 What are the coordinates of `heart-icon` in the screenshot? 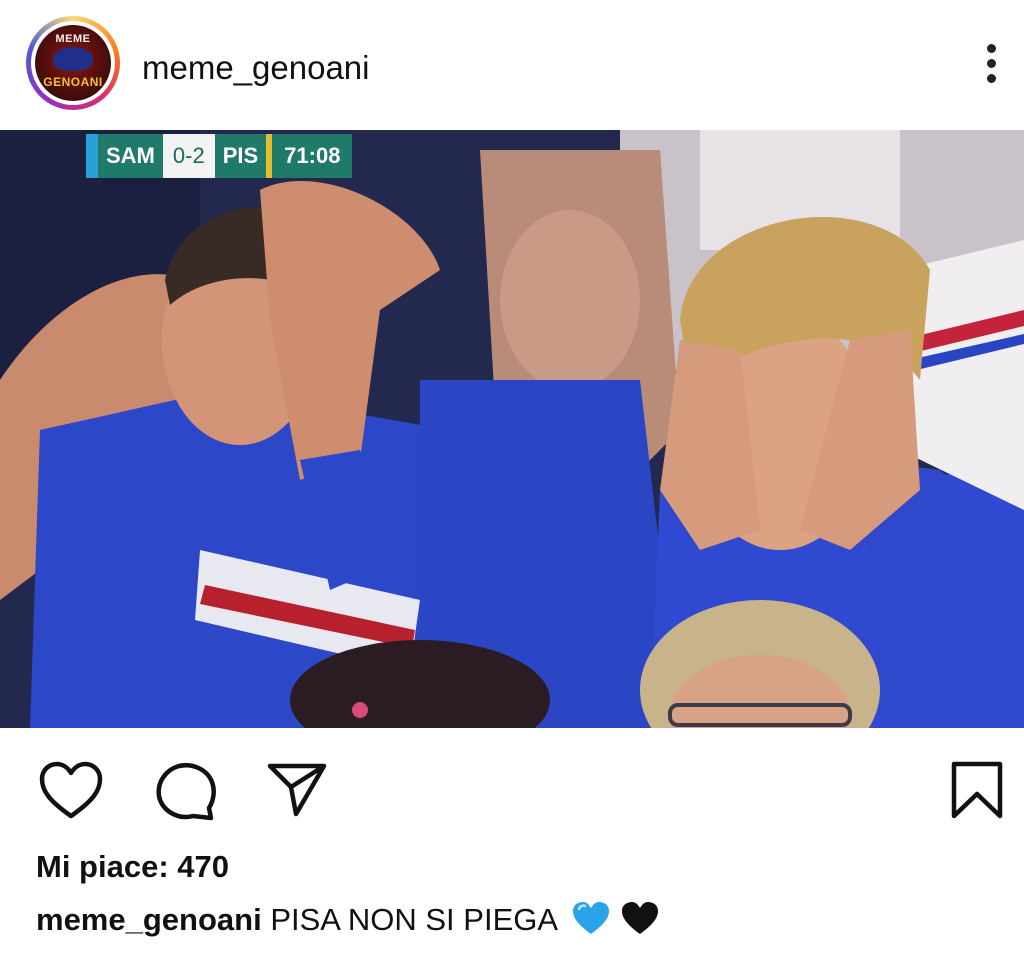 It's located at (71, 790).